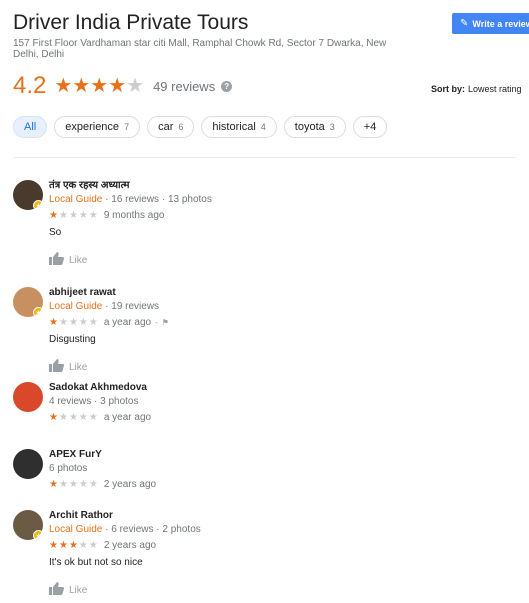 This screenshot has height=603, width=529. Describe the element at coordinates (227, 86) in the screenshot. I see `help-circle-icon: ?` at that location.